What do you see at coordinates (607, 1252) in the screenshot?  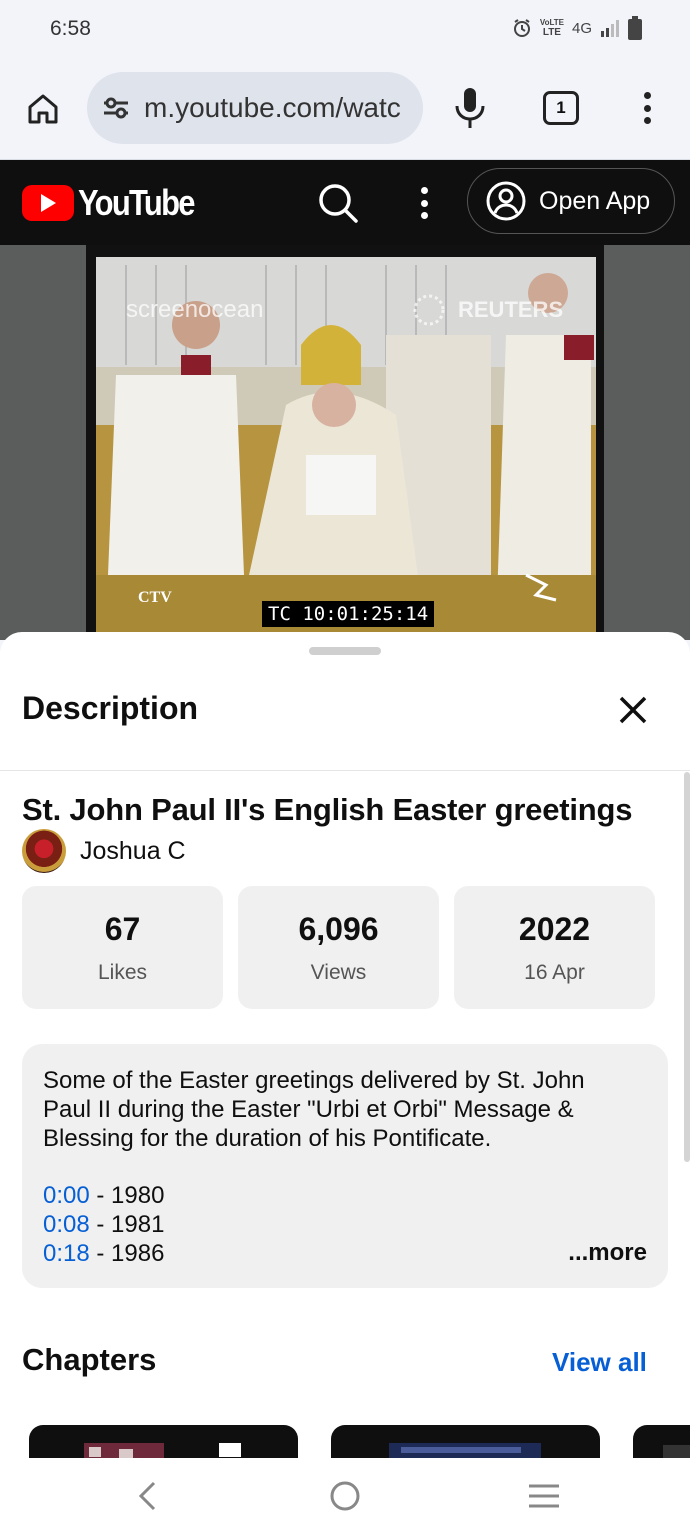 I see `more-button: ...more` at bounding box center [607, 1252].